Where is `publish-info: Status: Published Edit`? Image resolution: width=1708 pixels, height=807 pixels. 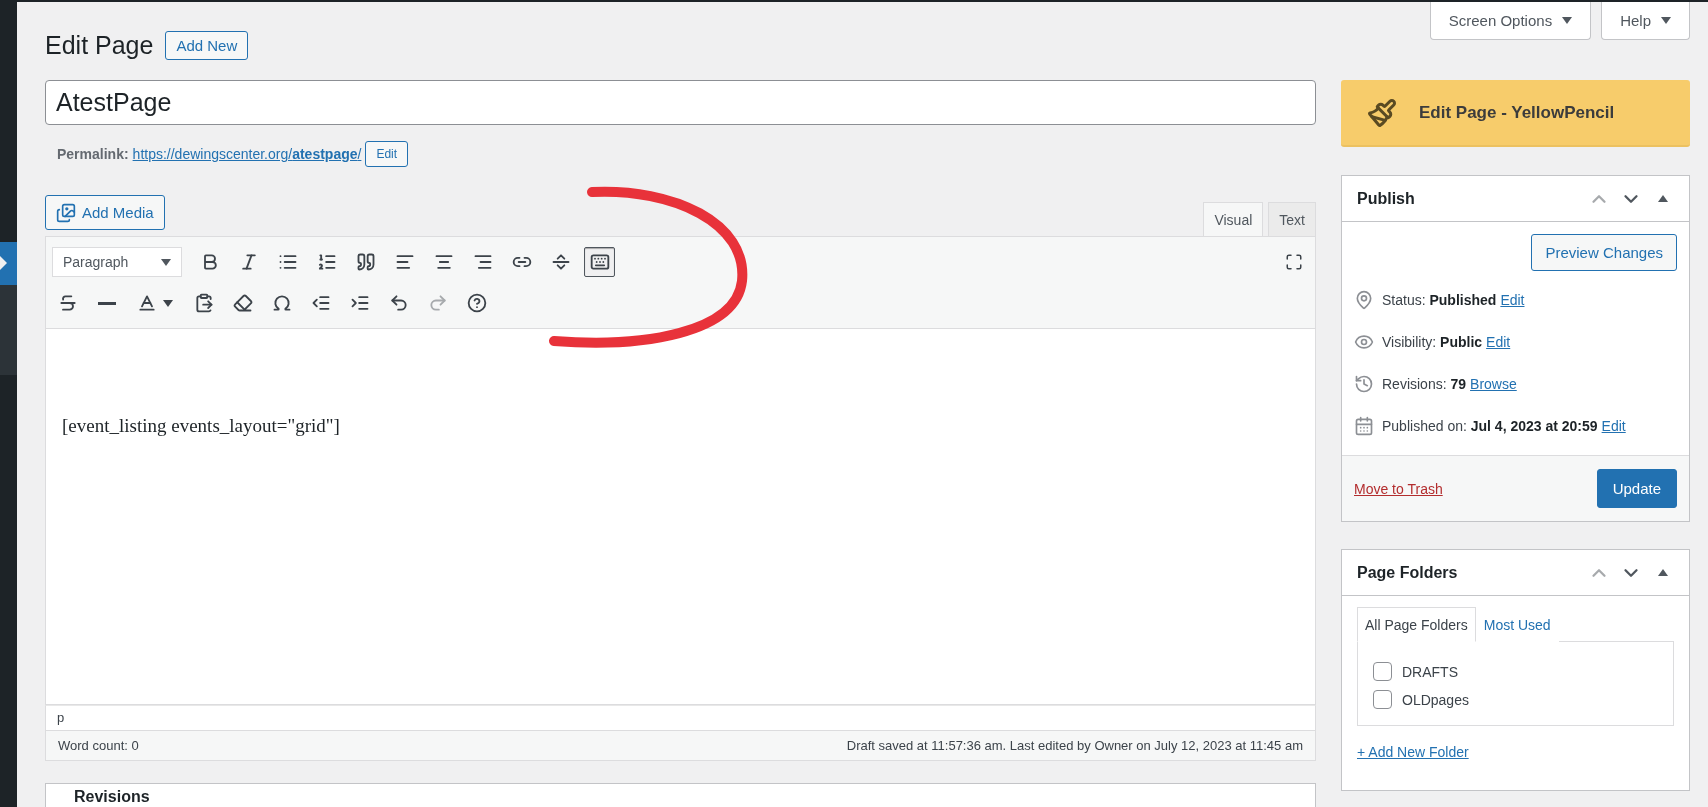 publish-info: Status: Published Edit is located at coordinates (1453, 300).